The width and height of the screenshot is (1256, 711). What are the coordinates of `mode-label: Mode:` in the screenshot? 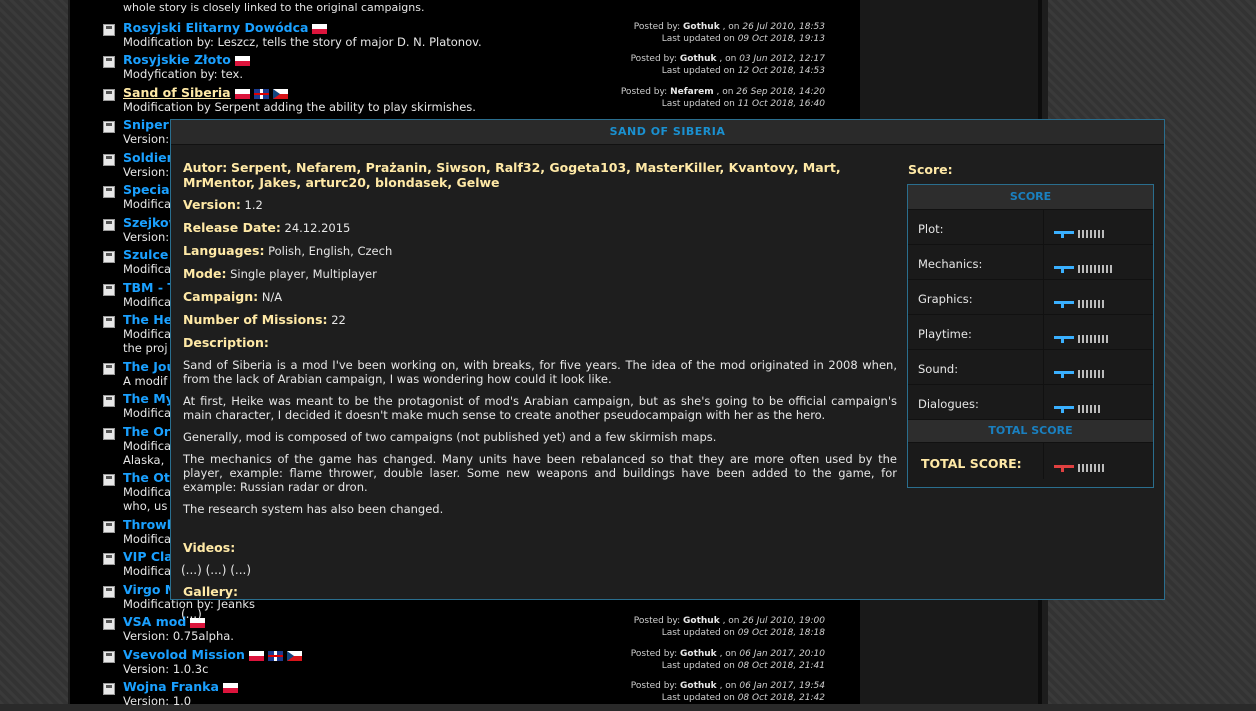 It's located at (205, 273).